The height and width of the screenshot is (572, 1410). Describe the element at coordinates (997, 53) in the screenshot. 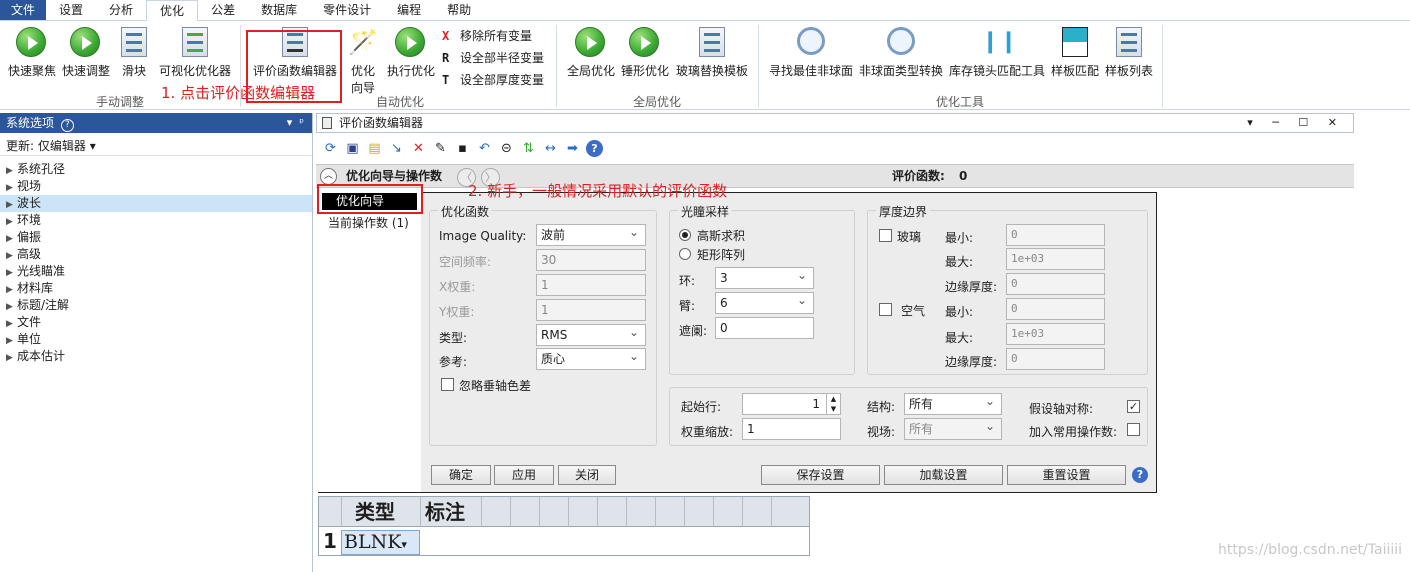

I see `stock-lens-matching-button: ❙❙ 库存镜头匹配工具` at that location.